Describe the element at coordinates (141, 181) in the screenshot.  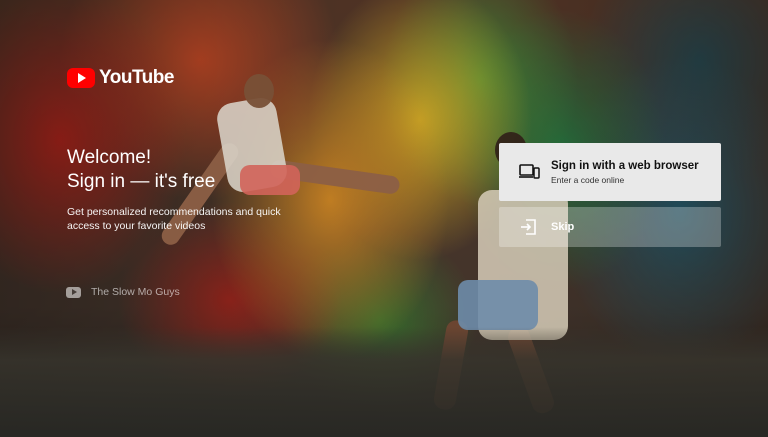
I see `welcome-subtitle: Sign in — it's free` at that location.